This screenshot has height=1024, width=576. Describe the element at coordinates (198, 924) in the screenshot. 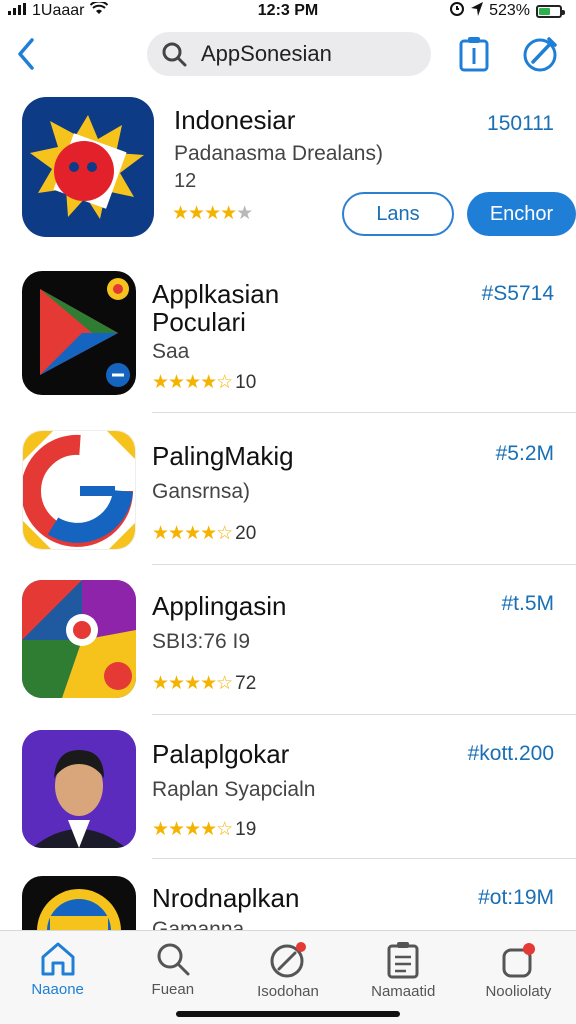

I see `app-subtitle: Gamanna` at that location.